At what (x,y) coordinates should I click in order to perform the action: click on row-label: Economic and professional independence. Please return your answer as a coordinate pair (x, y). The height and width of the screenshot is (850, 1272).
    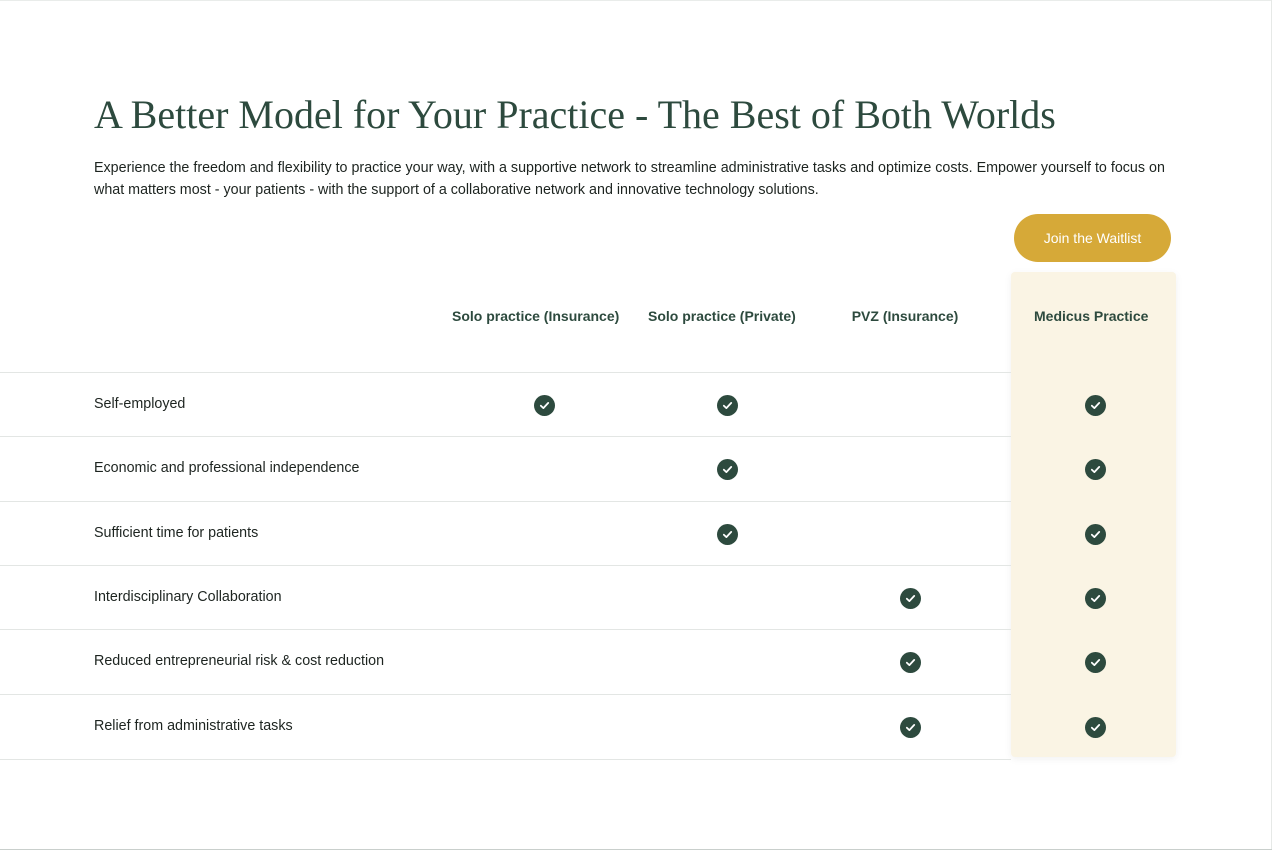
    Looking at the image, I should click on (227, 468).